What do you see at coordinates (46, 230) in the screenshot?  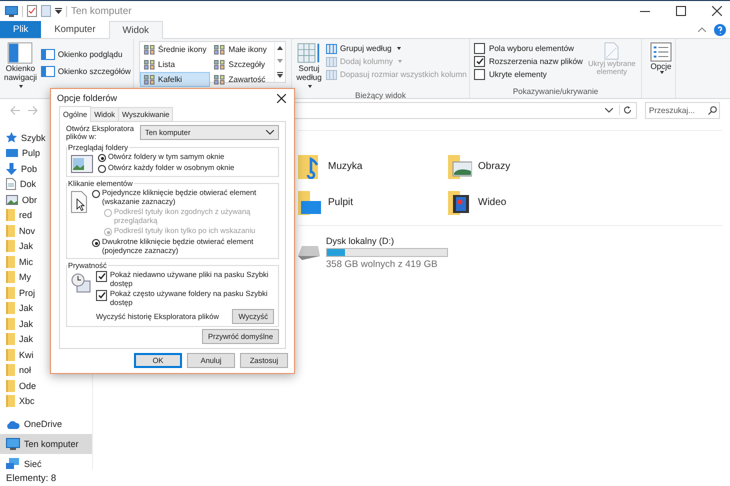 I see `sidebar-item: Nov` at bounding box center [46, 230].